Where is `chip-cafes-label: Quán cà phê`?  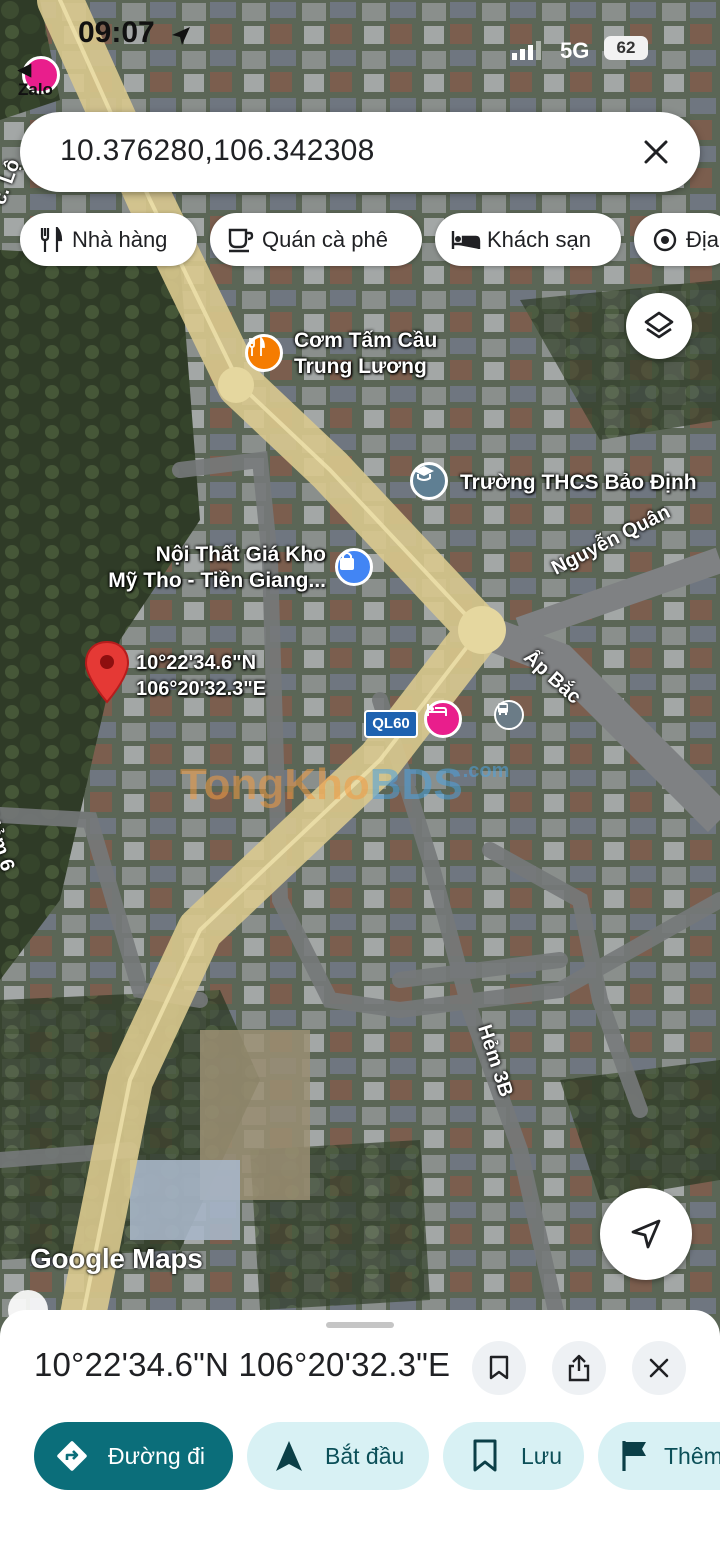
chip-cafes-label: Quán cà phê is located at coordinates (325, 239).